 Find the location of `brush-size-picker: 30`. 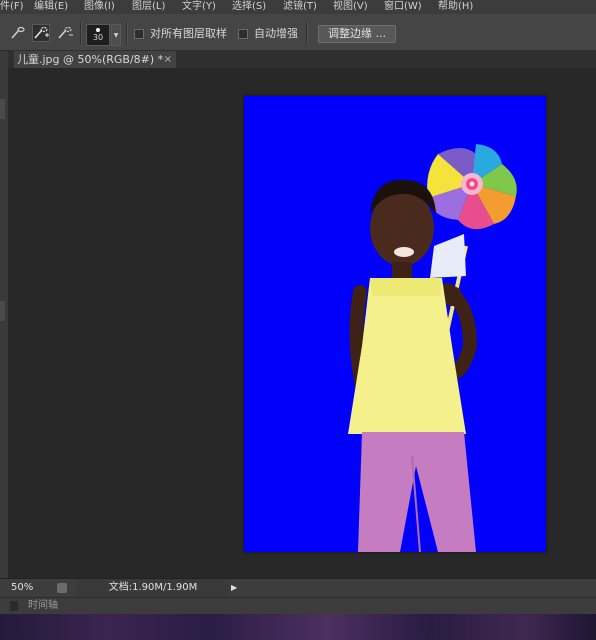

brush-size-picker: 30 is located at coordinates (98, 35).